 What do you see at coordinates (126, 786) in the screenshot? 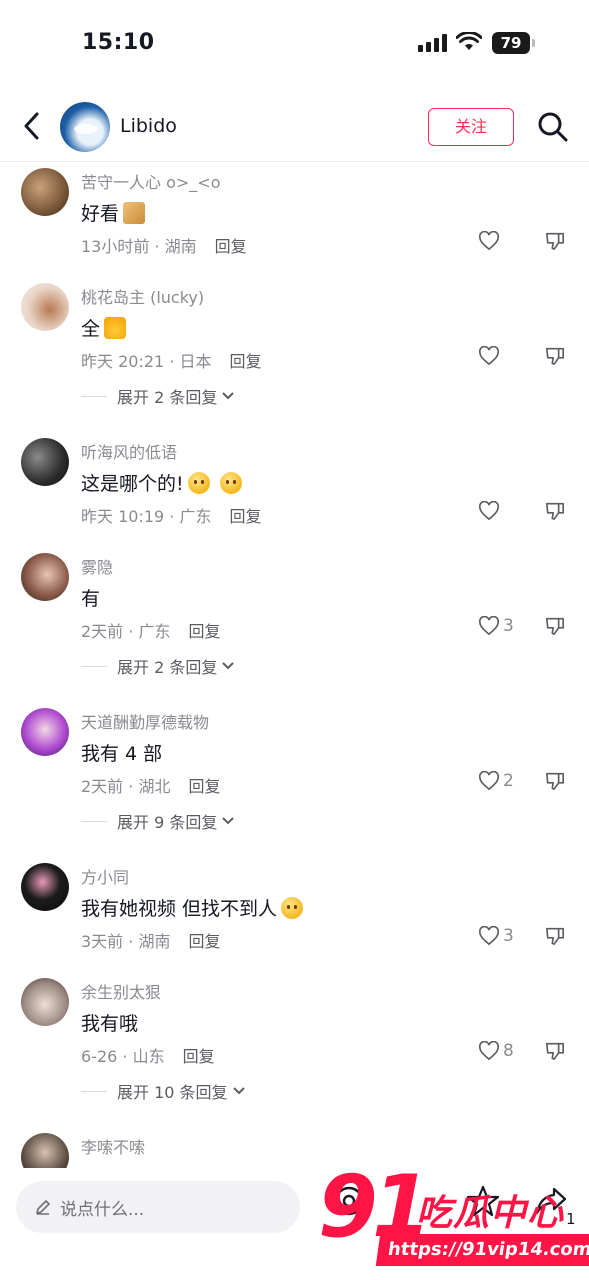
I see `comment-time-location: 2天前 · 湖北` at bounding box center [126, 786].